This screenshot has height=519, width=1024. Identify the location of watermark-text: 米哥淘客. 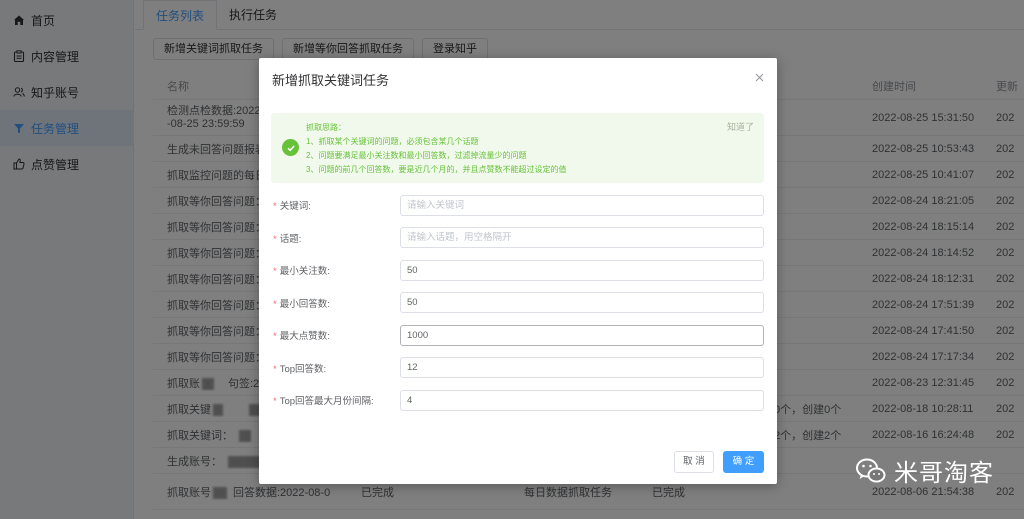
(944, 473).